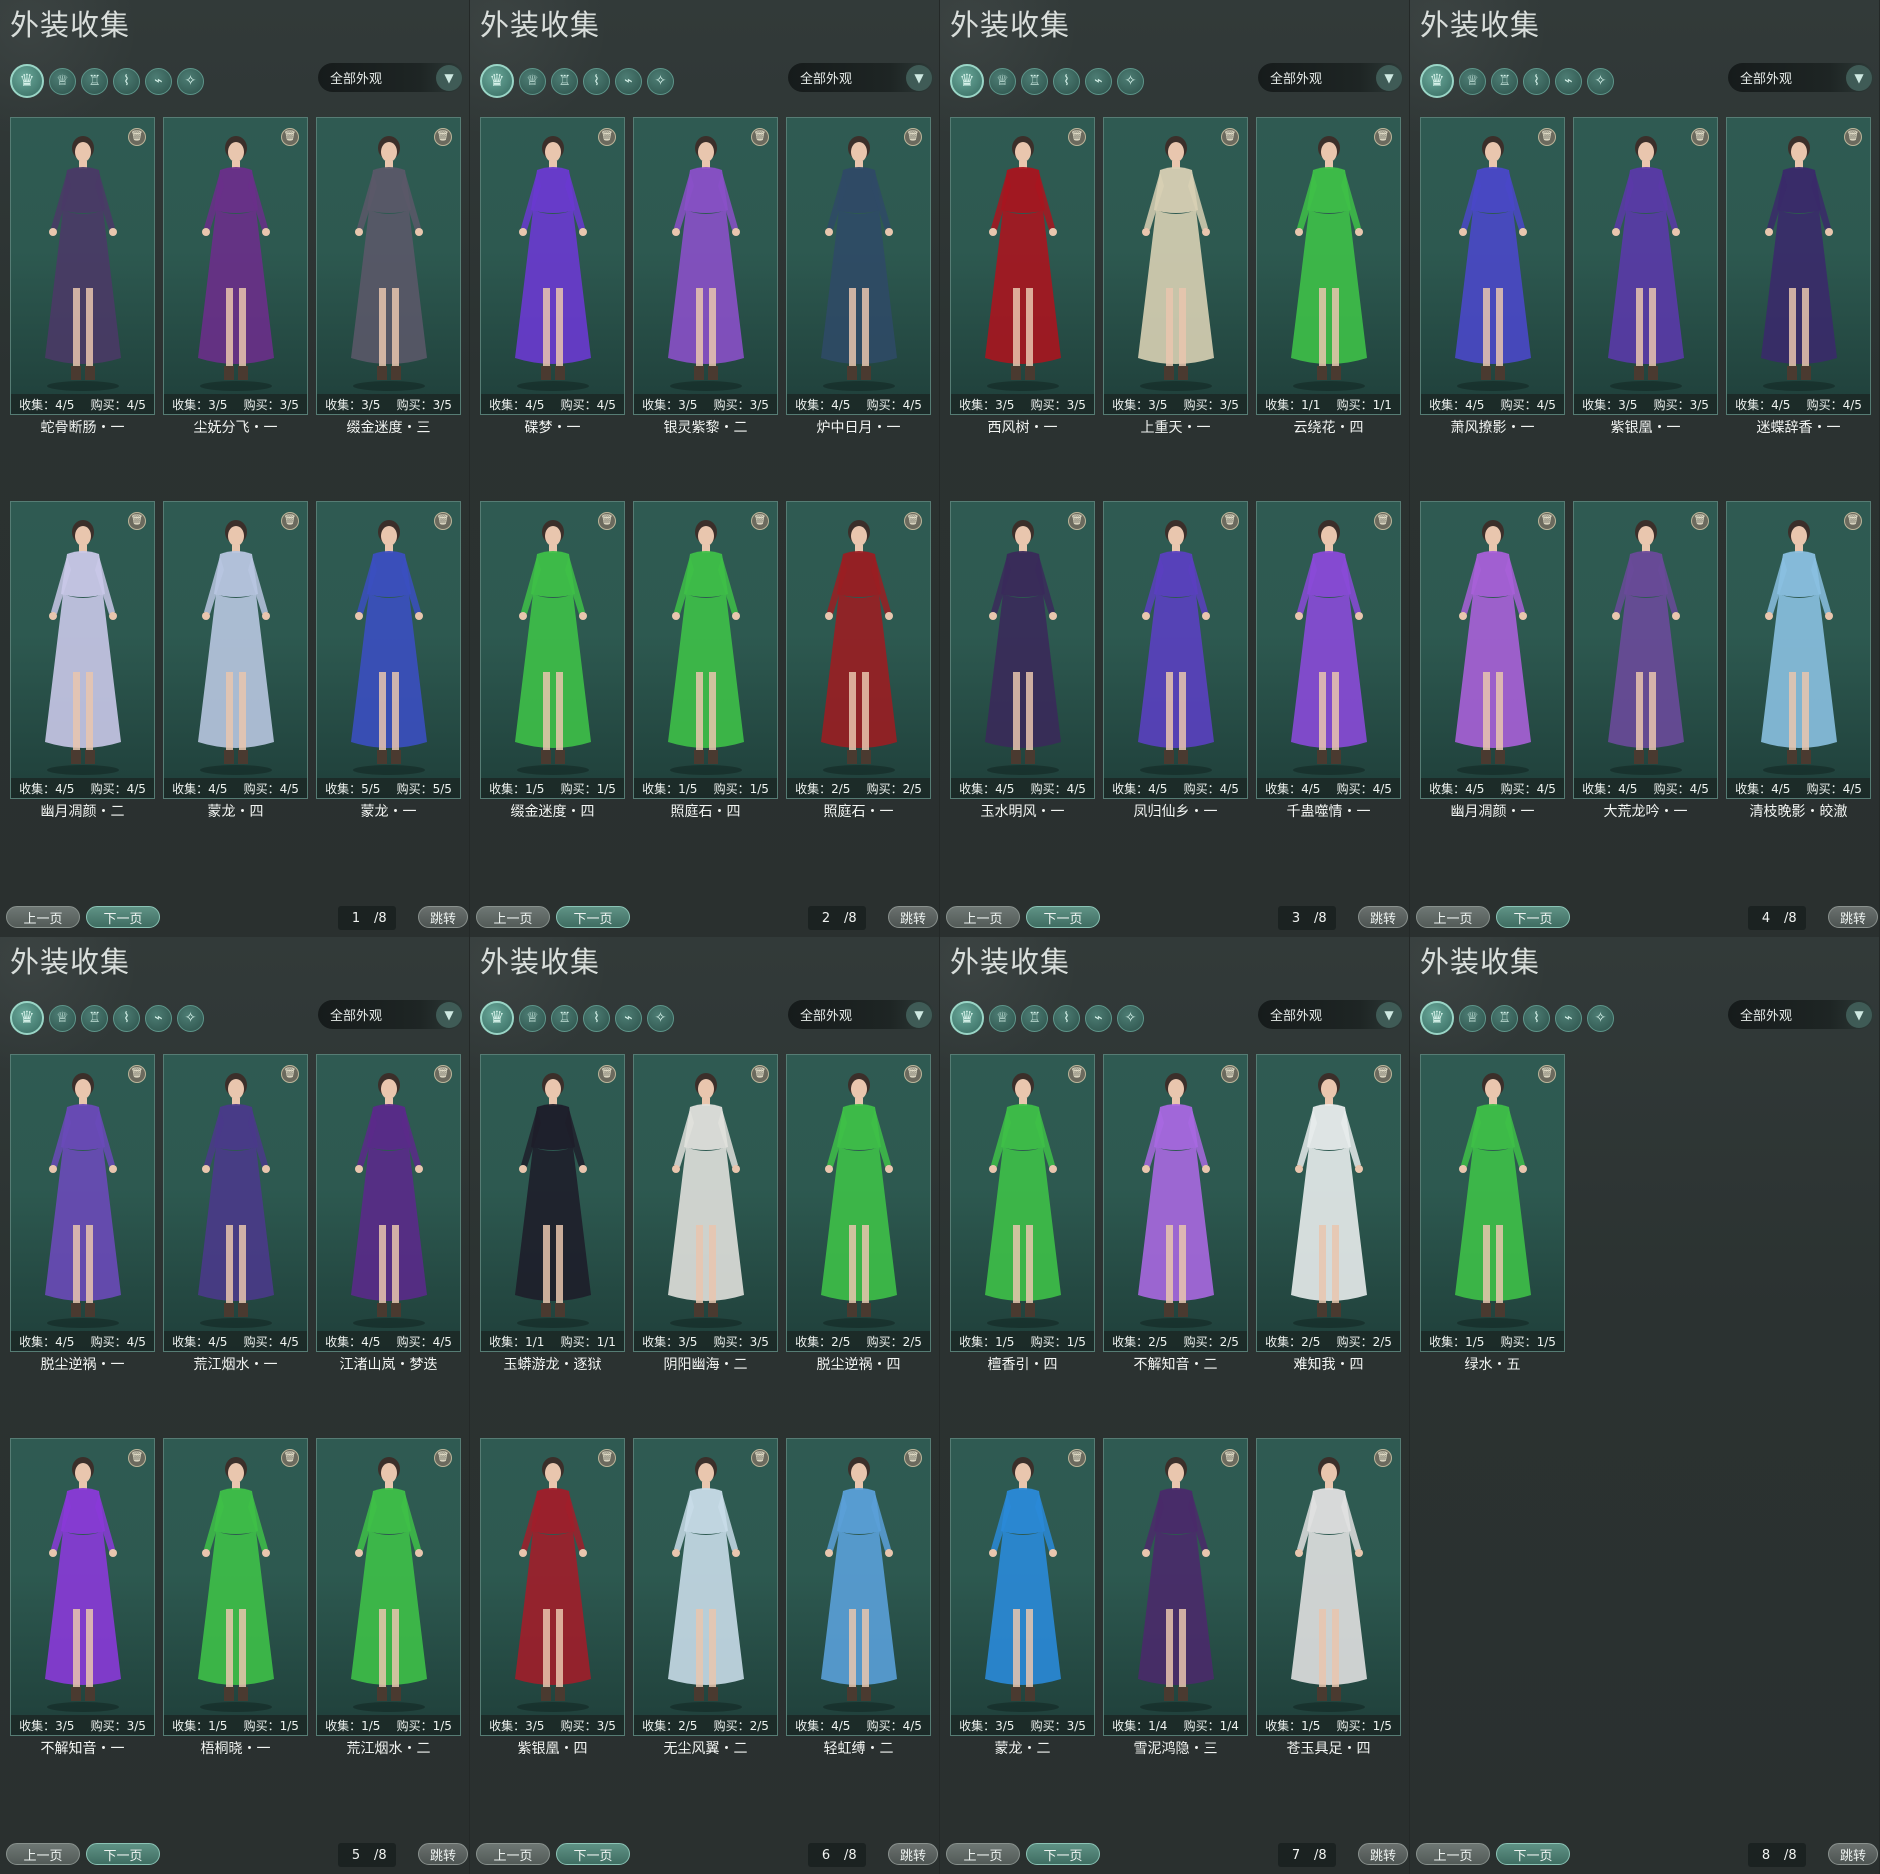  I want to click on outfit-card: 🗑 收集：4/5 购买：4/5 幽月凋颜・一, so click(1492, 660).